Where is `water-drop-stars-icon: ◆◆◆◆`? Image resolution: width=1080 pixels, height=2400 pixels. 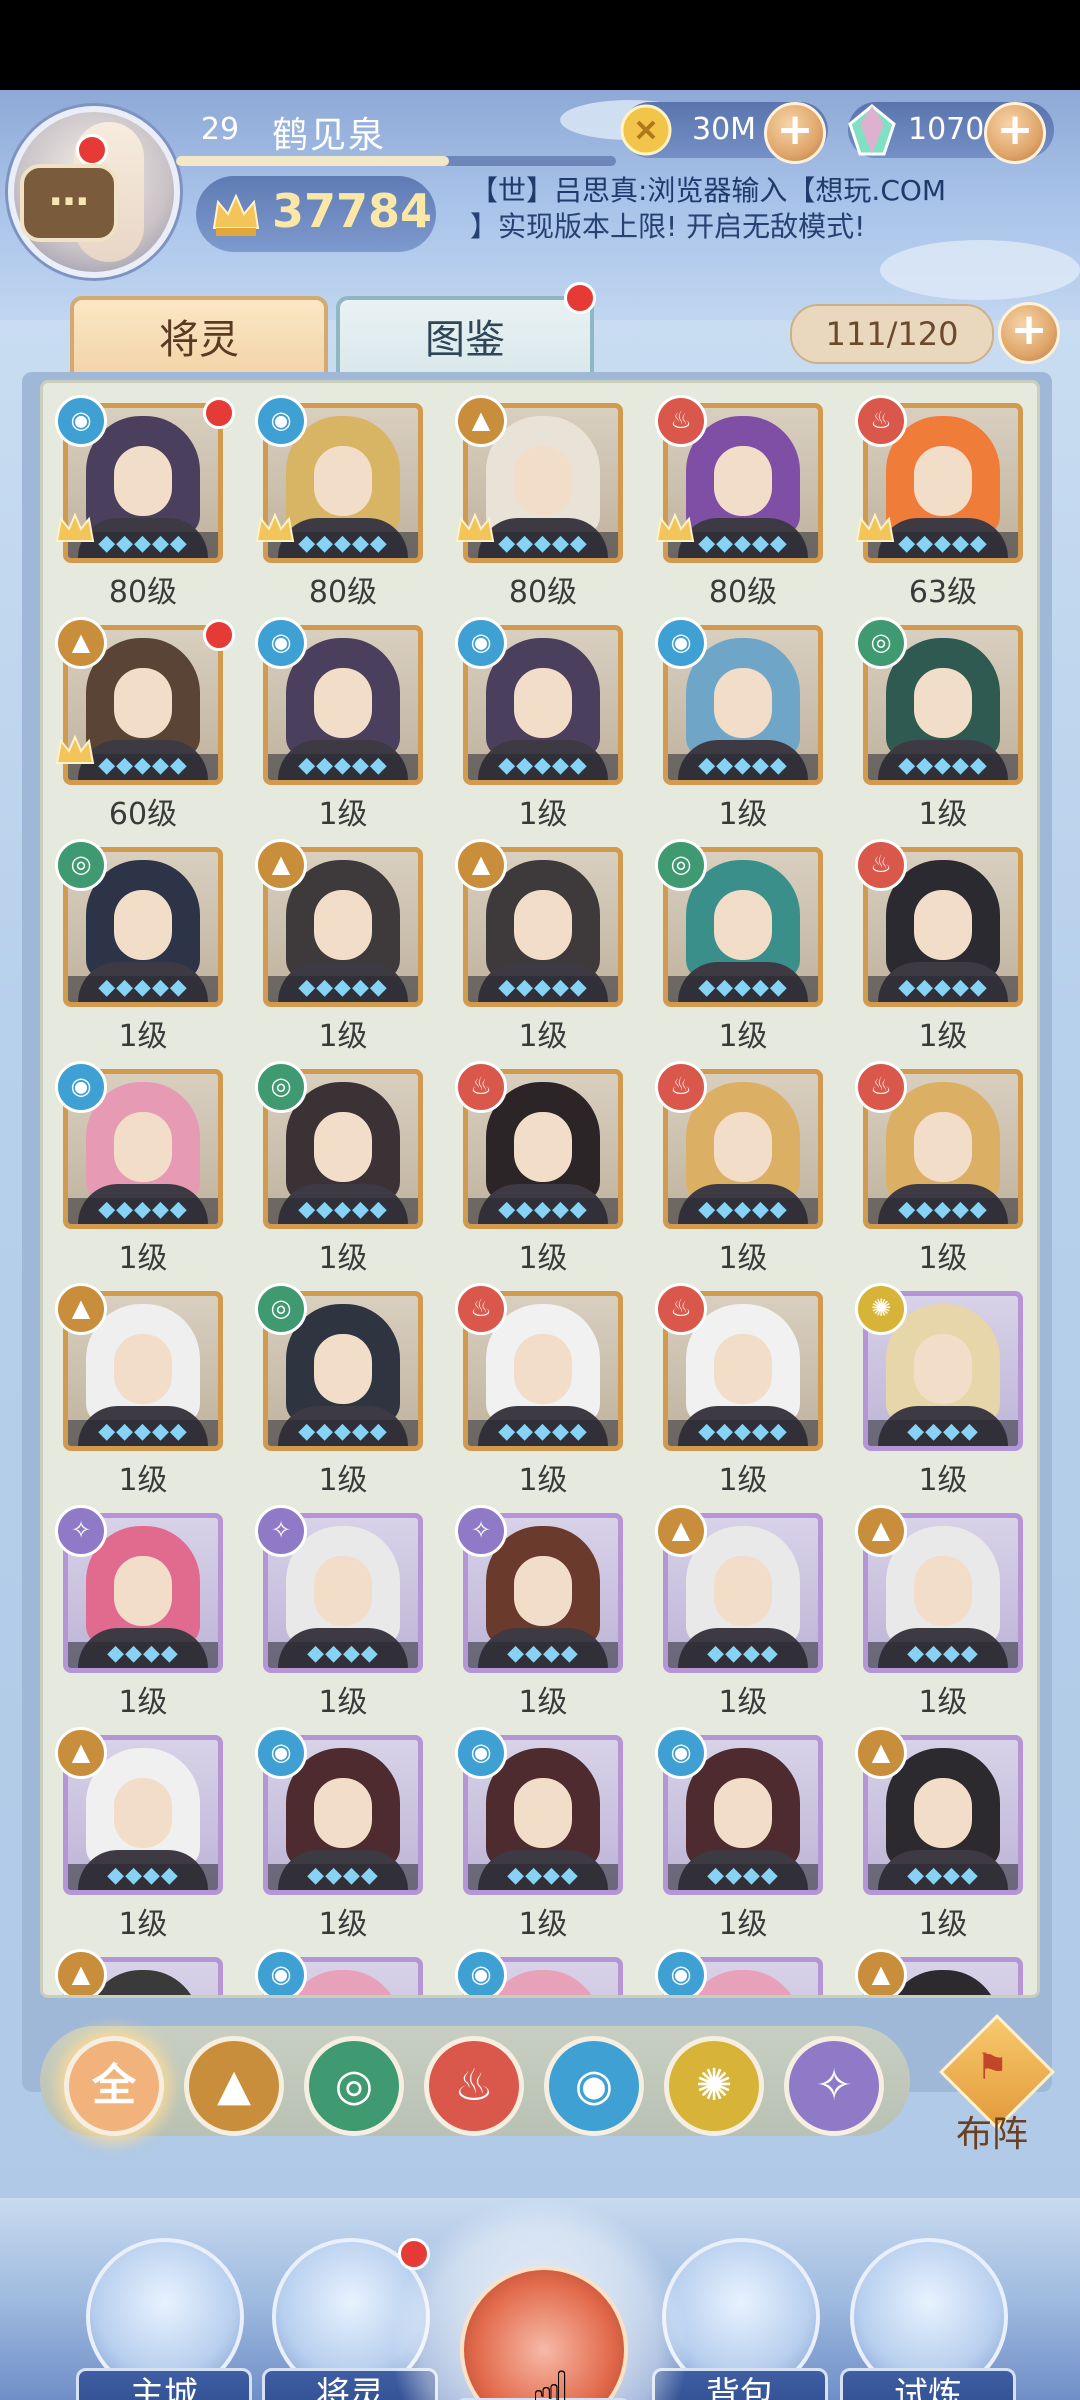 water-drop-stars-icon: ◆◆◆◆ is located at coordinates (943, 1875).